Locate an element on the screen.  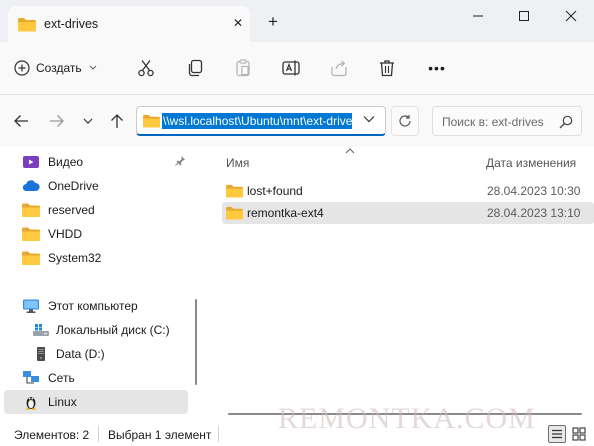
close-tab-icon: ✕ is located at coordinates (238, 23).